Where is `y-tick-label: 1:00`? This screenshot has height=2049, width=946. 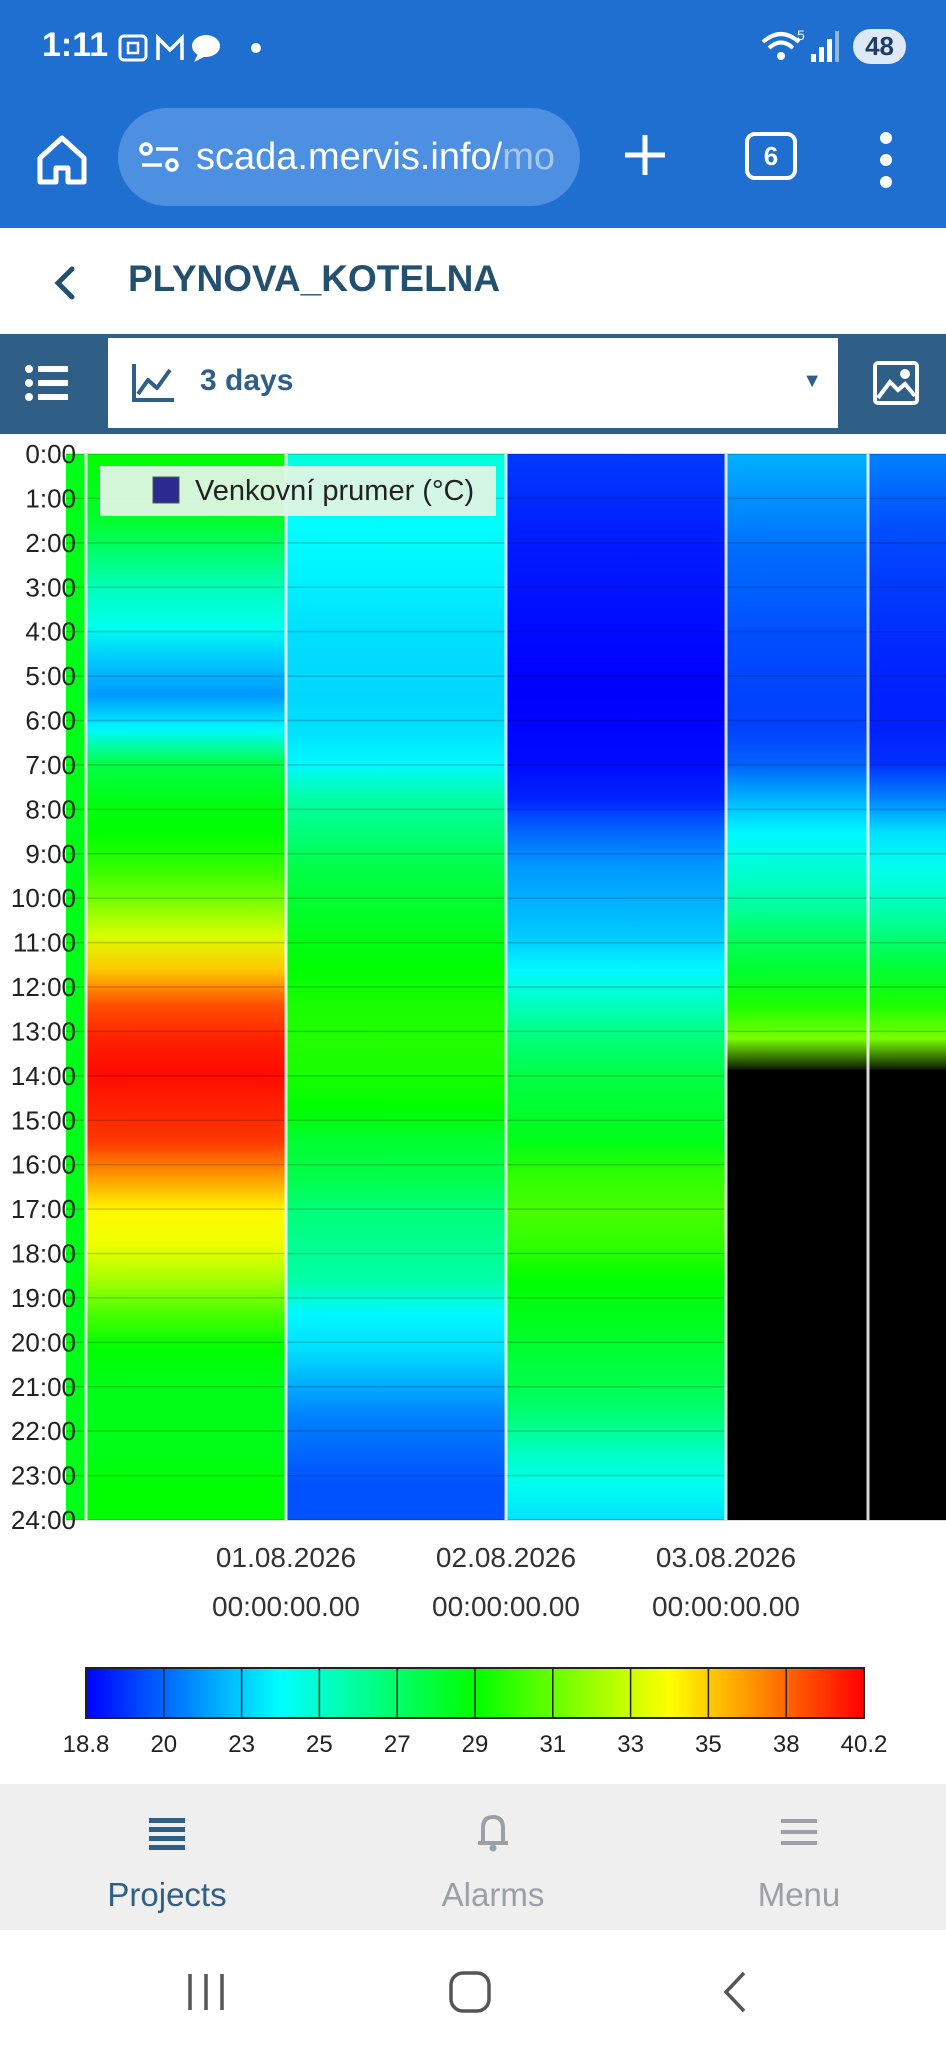 y-tick-label: 1:00 is located at coordinates (50, 498).